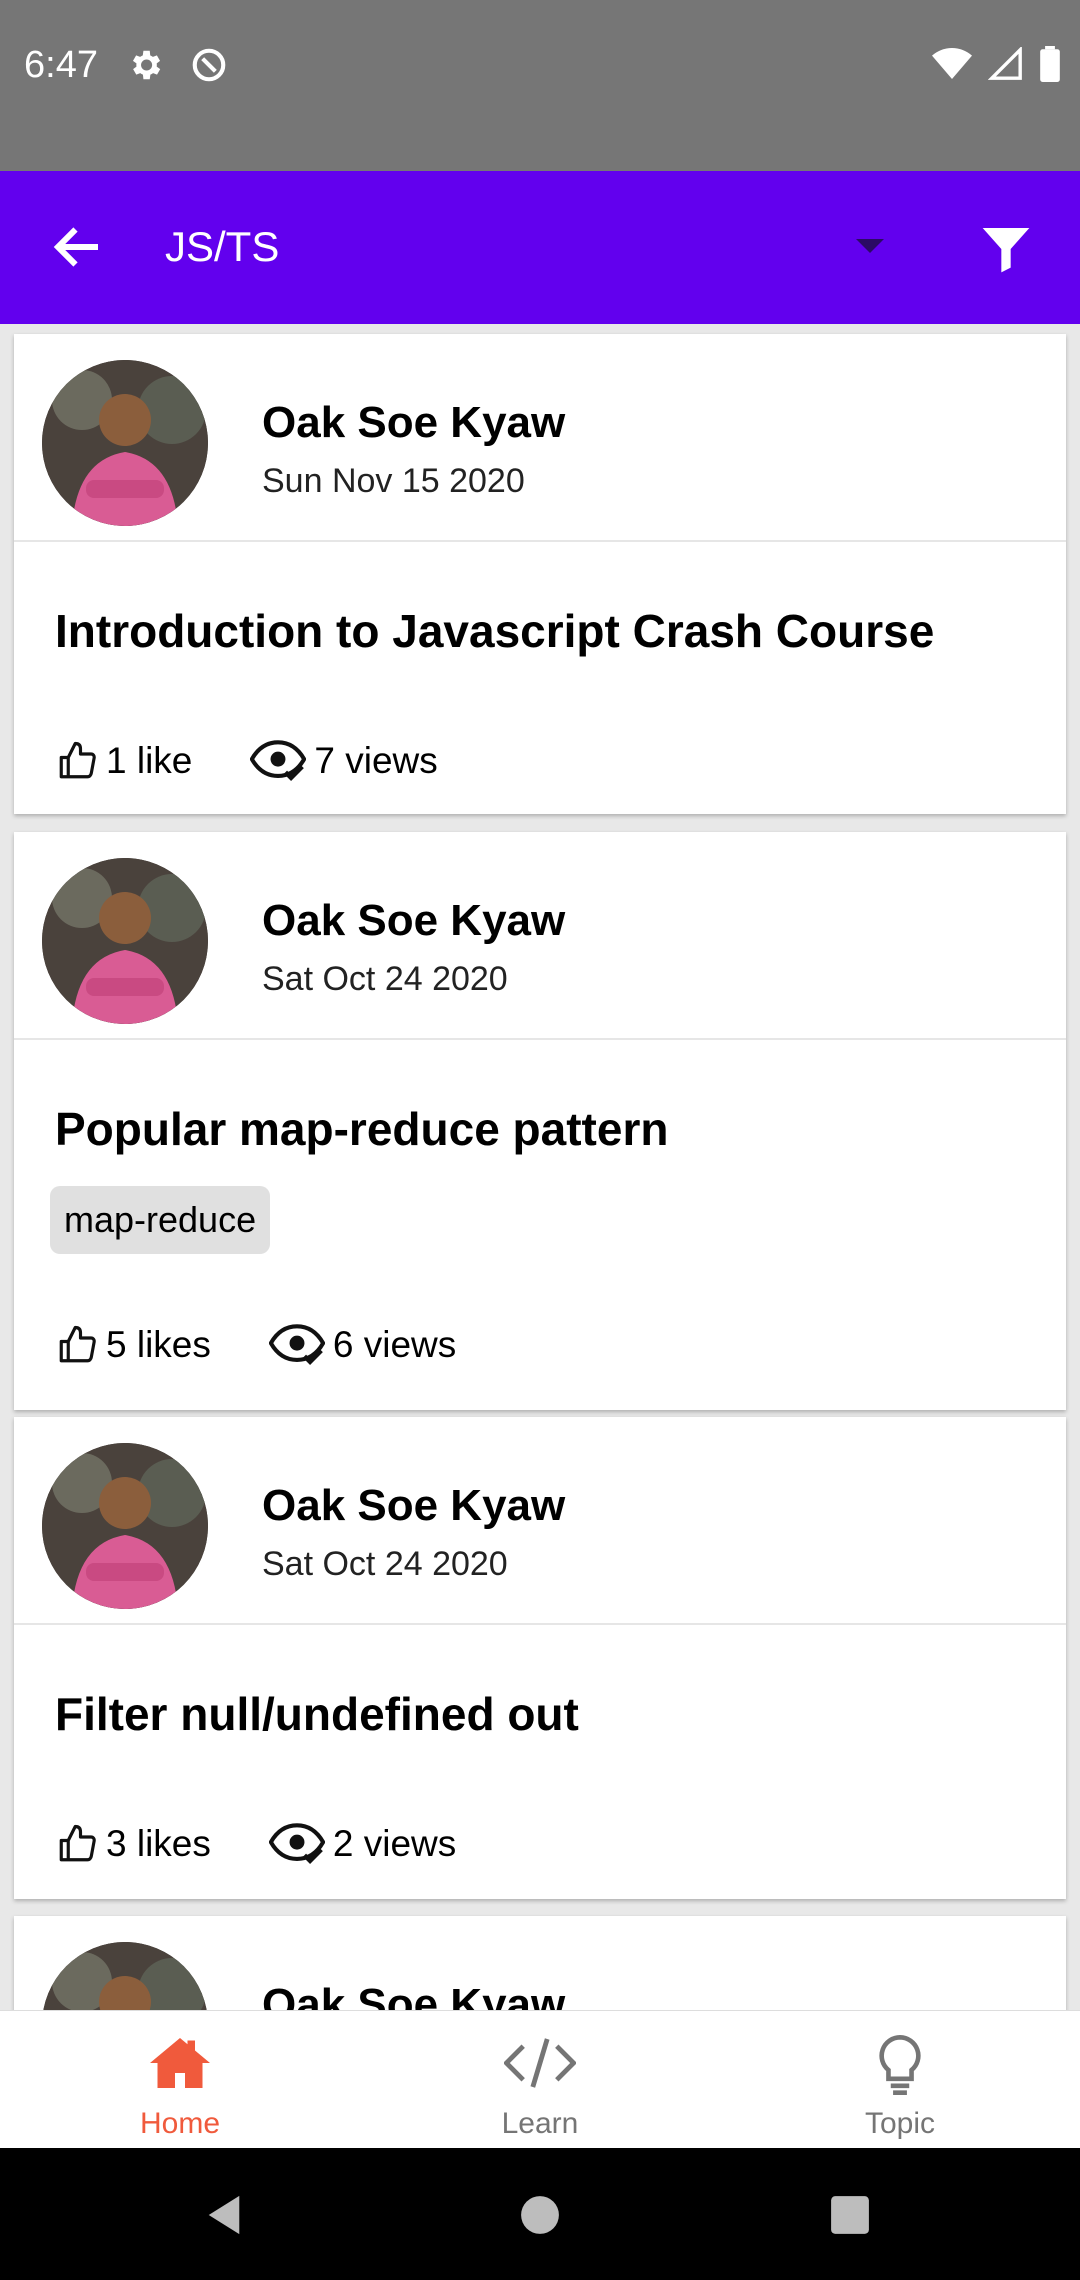 The height and width of the screenshot is (2280, 1080). What do you see at coordinates (952, 63) in the screenshot?
I see `wifi-icon` at bounding box center [952, 63].